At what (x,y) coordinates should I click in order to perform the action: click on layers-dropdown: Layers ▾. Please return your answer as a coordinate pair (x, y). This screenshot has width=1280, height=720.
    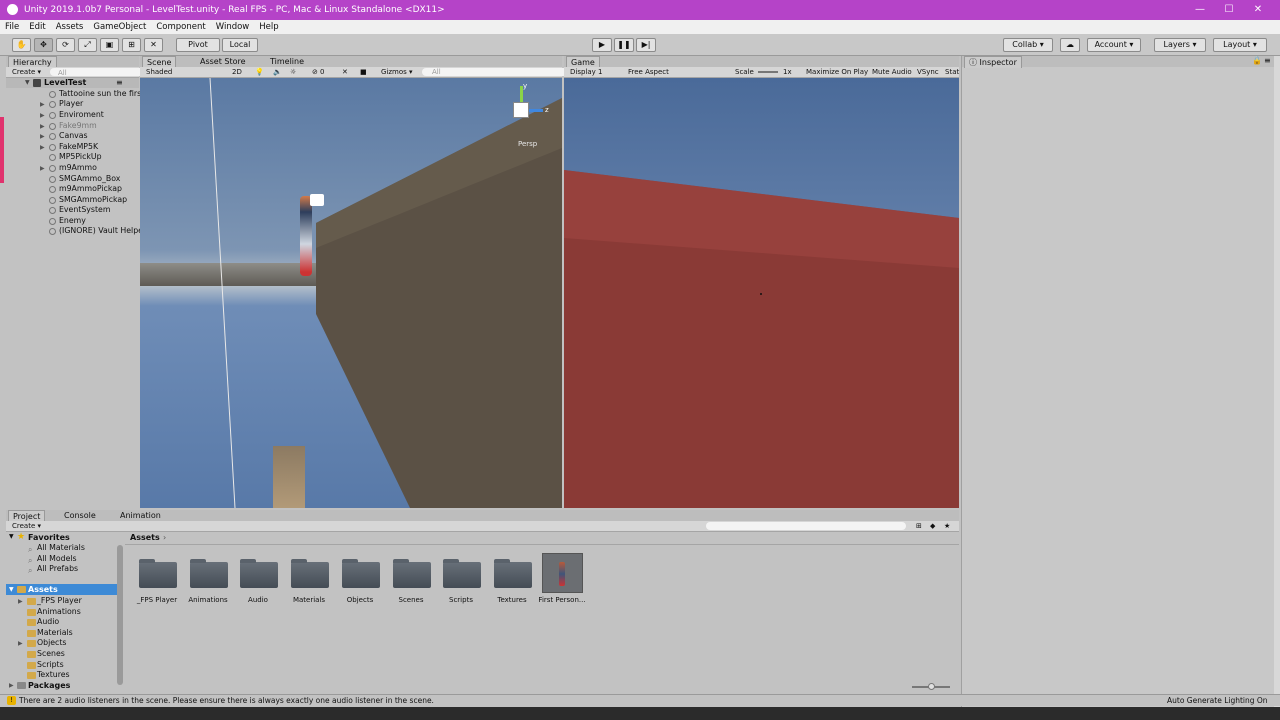
    Looking at the image, I should click on (1180, 45).